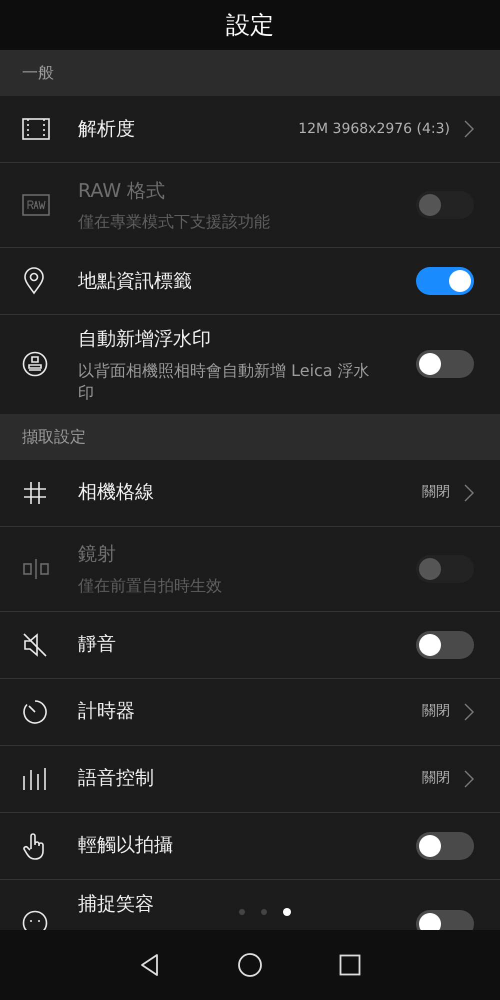  I want to click on setting-label: 捕捉笑容, so click(116, 904).